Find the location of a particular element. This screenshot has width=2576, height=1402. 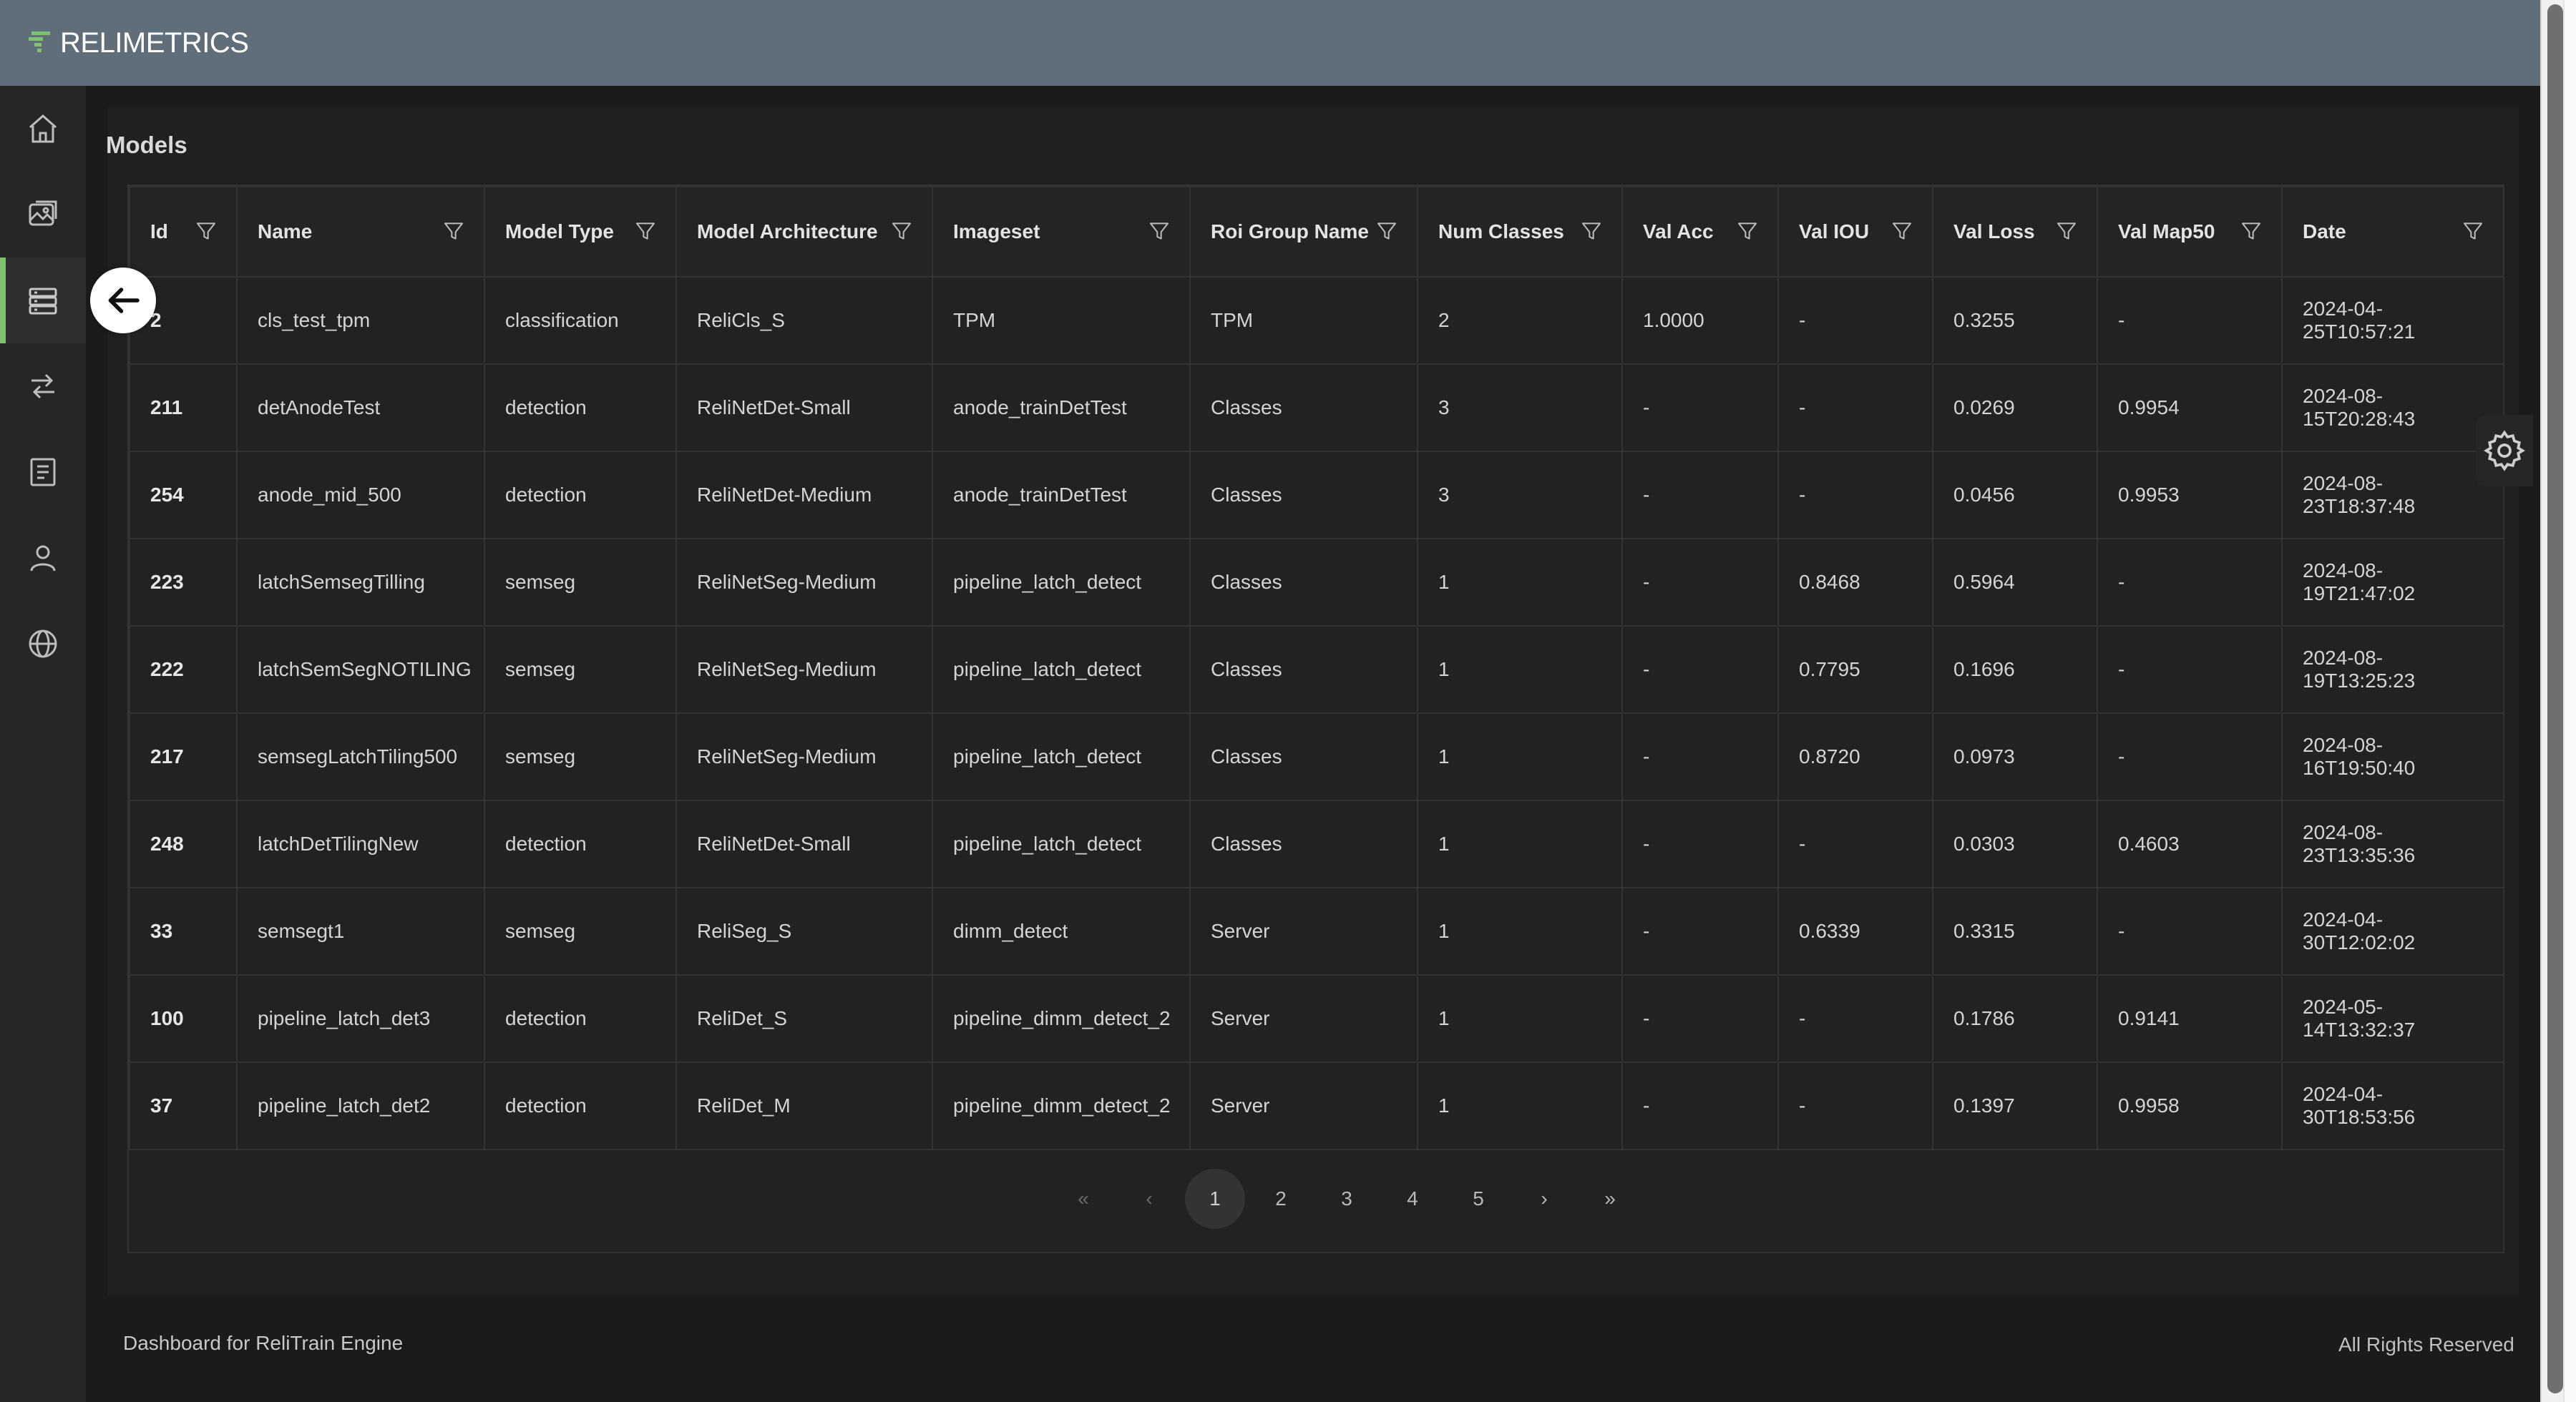

page-3-button: 3 is located at coordinates (1347, 1199).